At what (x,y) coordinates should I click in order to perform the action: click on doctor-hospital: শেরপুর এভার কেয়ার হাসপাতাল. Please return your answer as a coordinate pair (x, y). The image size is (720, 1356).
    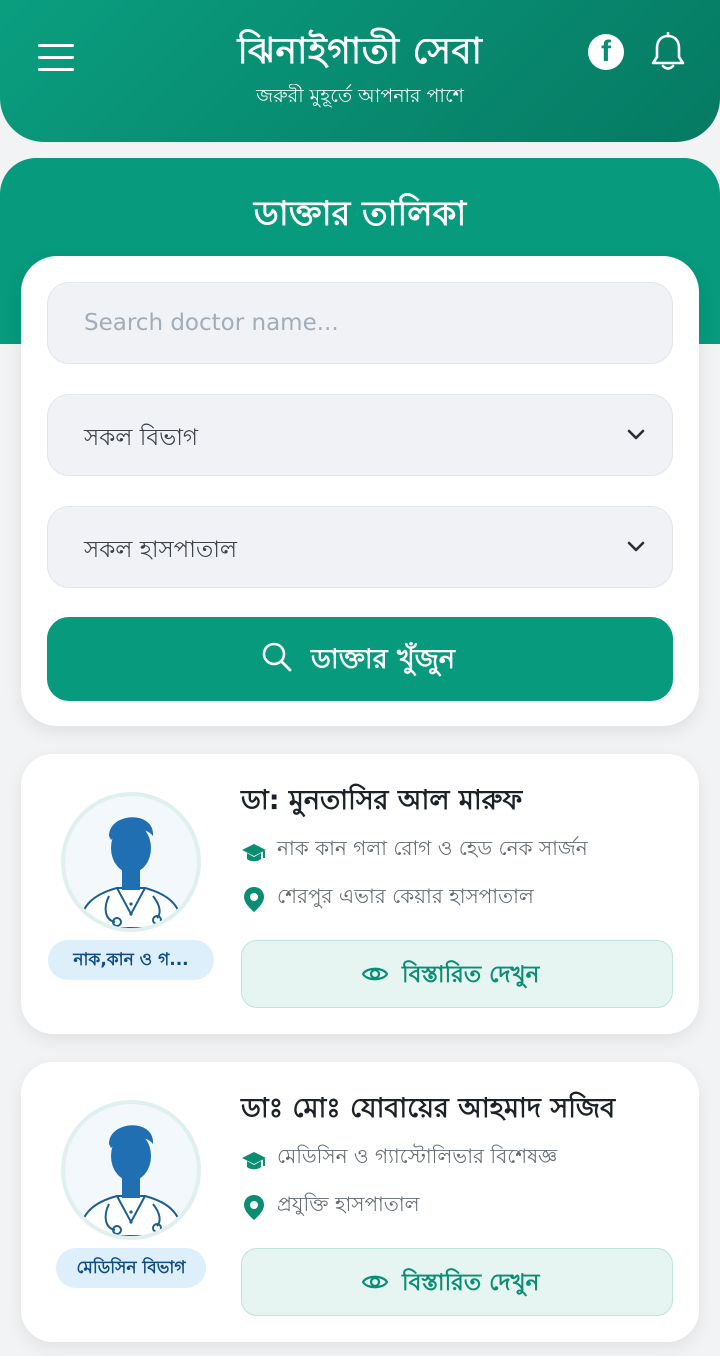
    Looking at the image, I should click on (405, 896).